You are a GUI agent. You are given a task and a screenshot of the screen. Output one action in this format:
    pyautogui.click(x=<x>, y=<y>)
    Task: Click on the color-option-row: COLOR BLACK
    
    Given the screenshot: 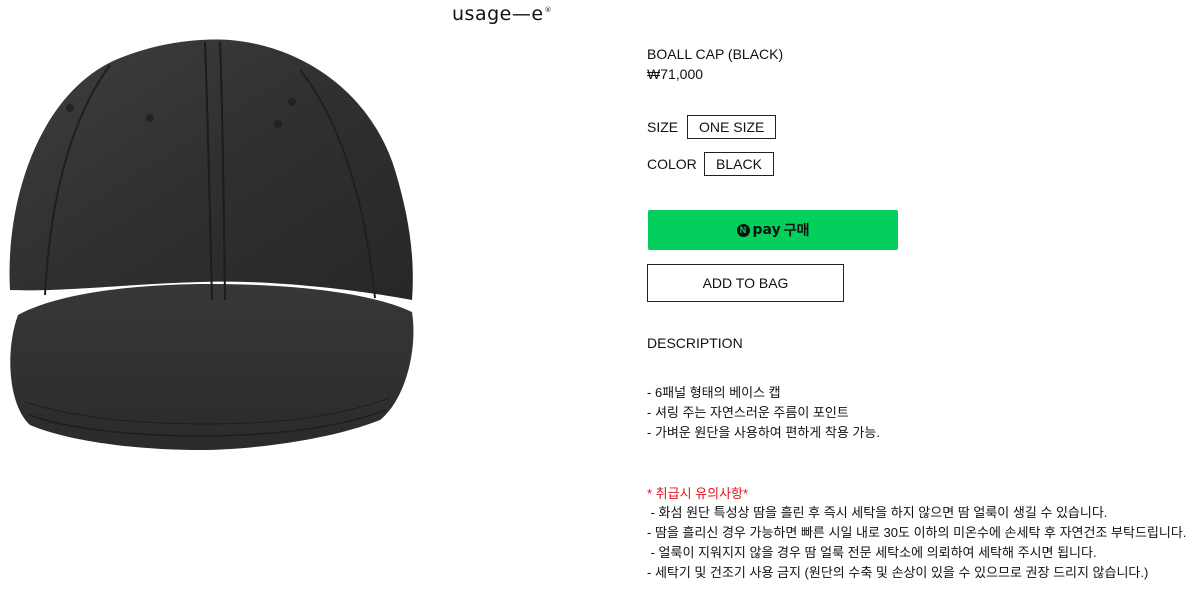 What is the action you would take?
    pyautogui.click(x=710, y=164)
    